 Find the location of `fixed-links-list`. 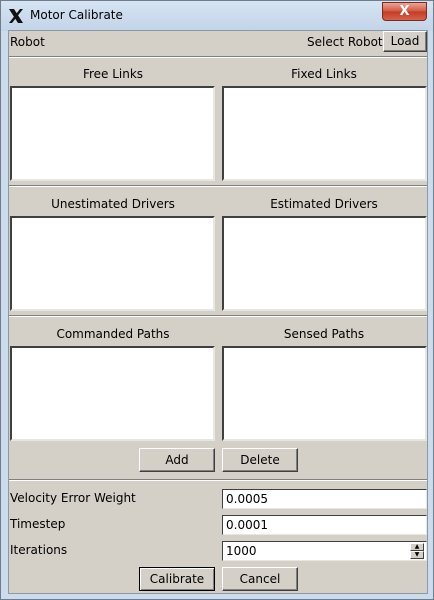

fixed-links-list is located at coordinates (324, 133).